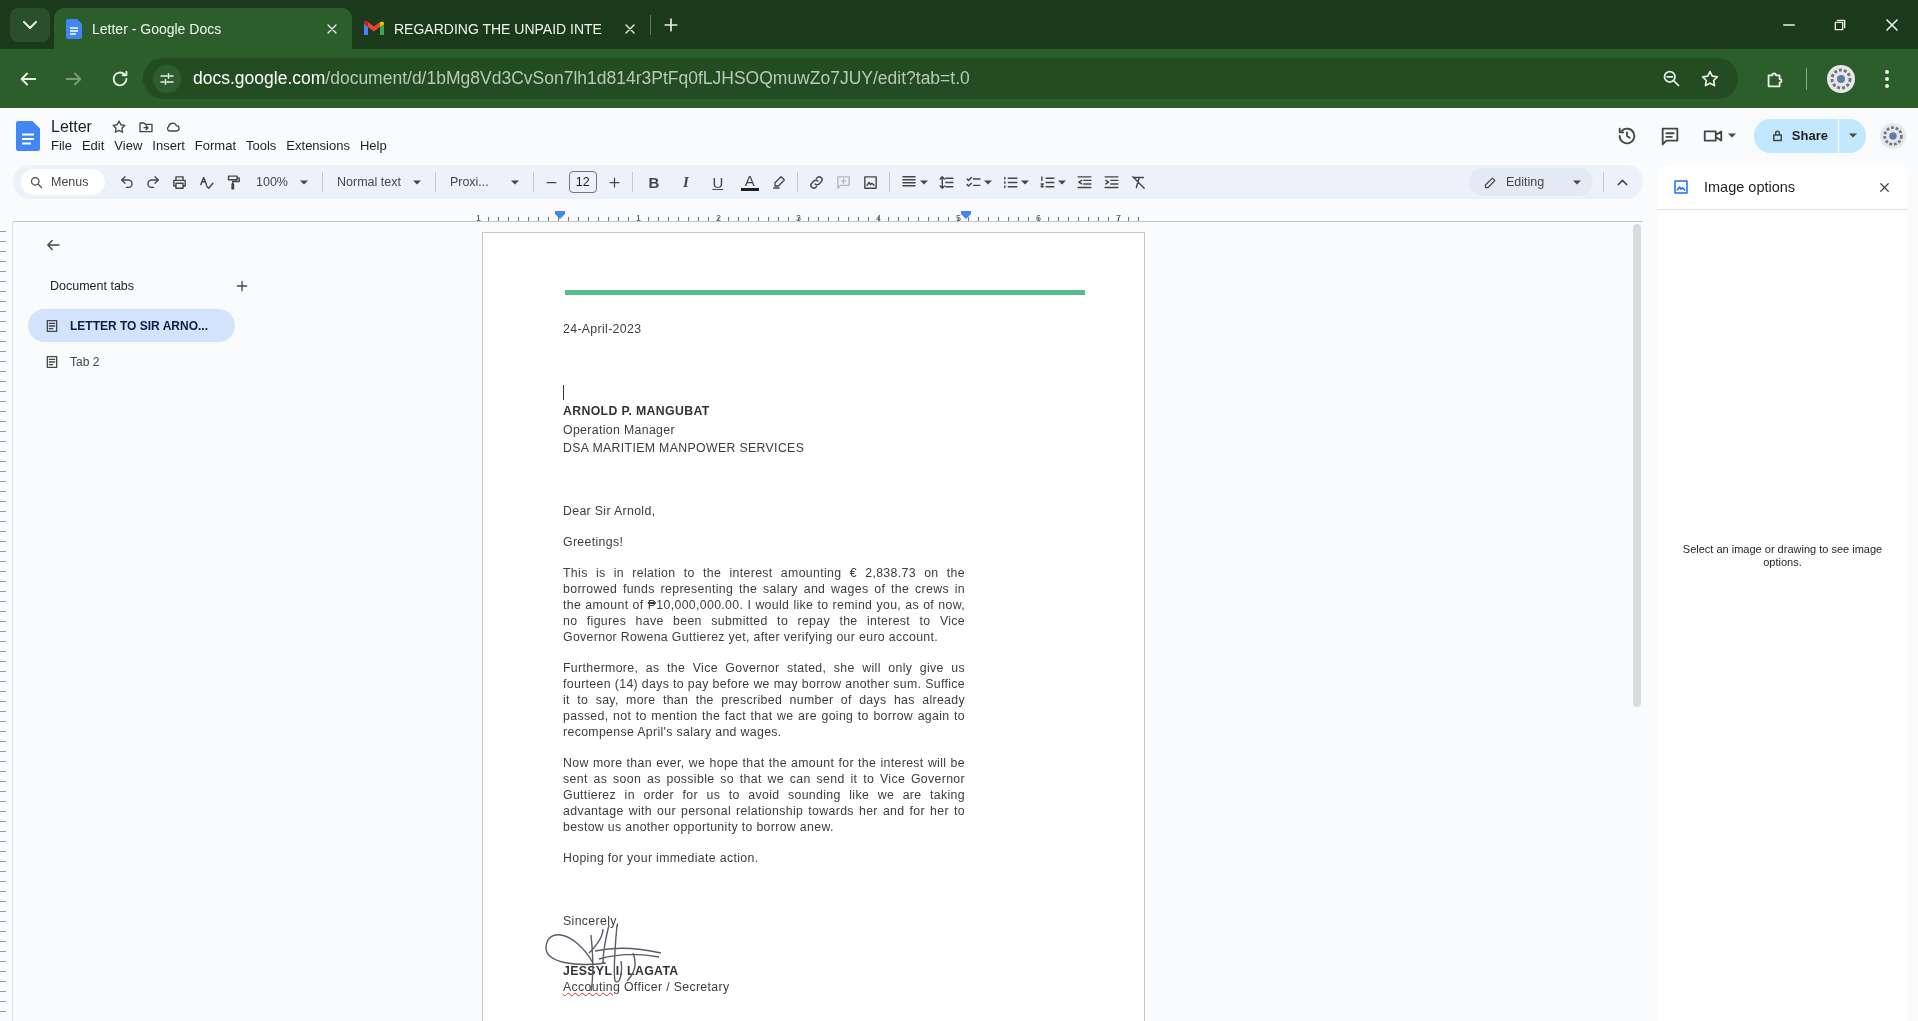  I want to click on panel-hint: Select an image or drawing to see image options., so click(1782, 556).